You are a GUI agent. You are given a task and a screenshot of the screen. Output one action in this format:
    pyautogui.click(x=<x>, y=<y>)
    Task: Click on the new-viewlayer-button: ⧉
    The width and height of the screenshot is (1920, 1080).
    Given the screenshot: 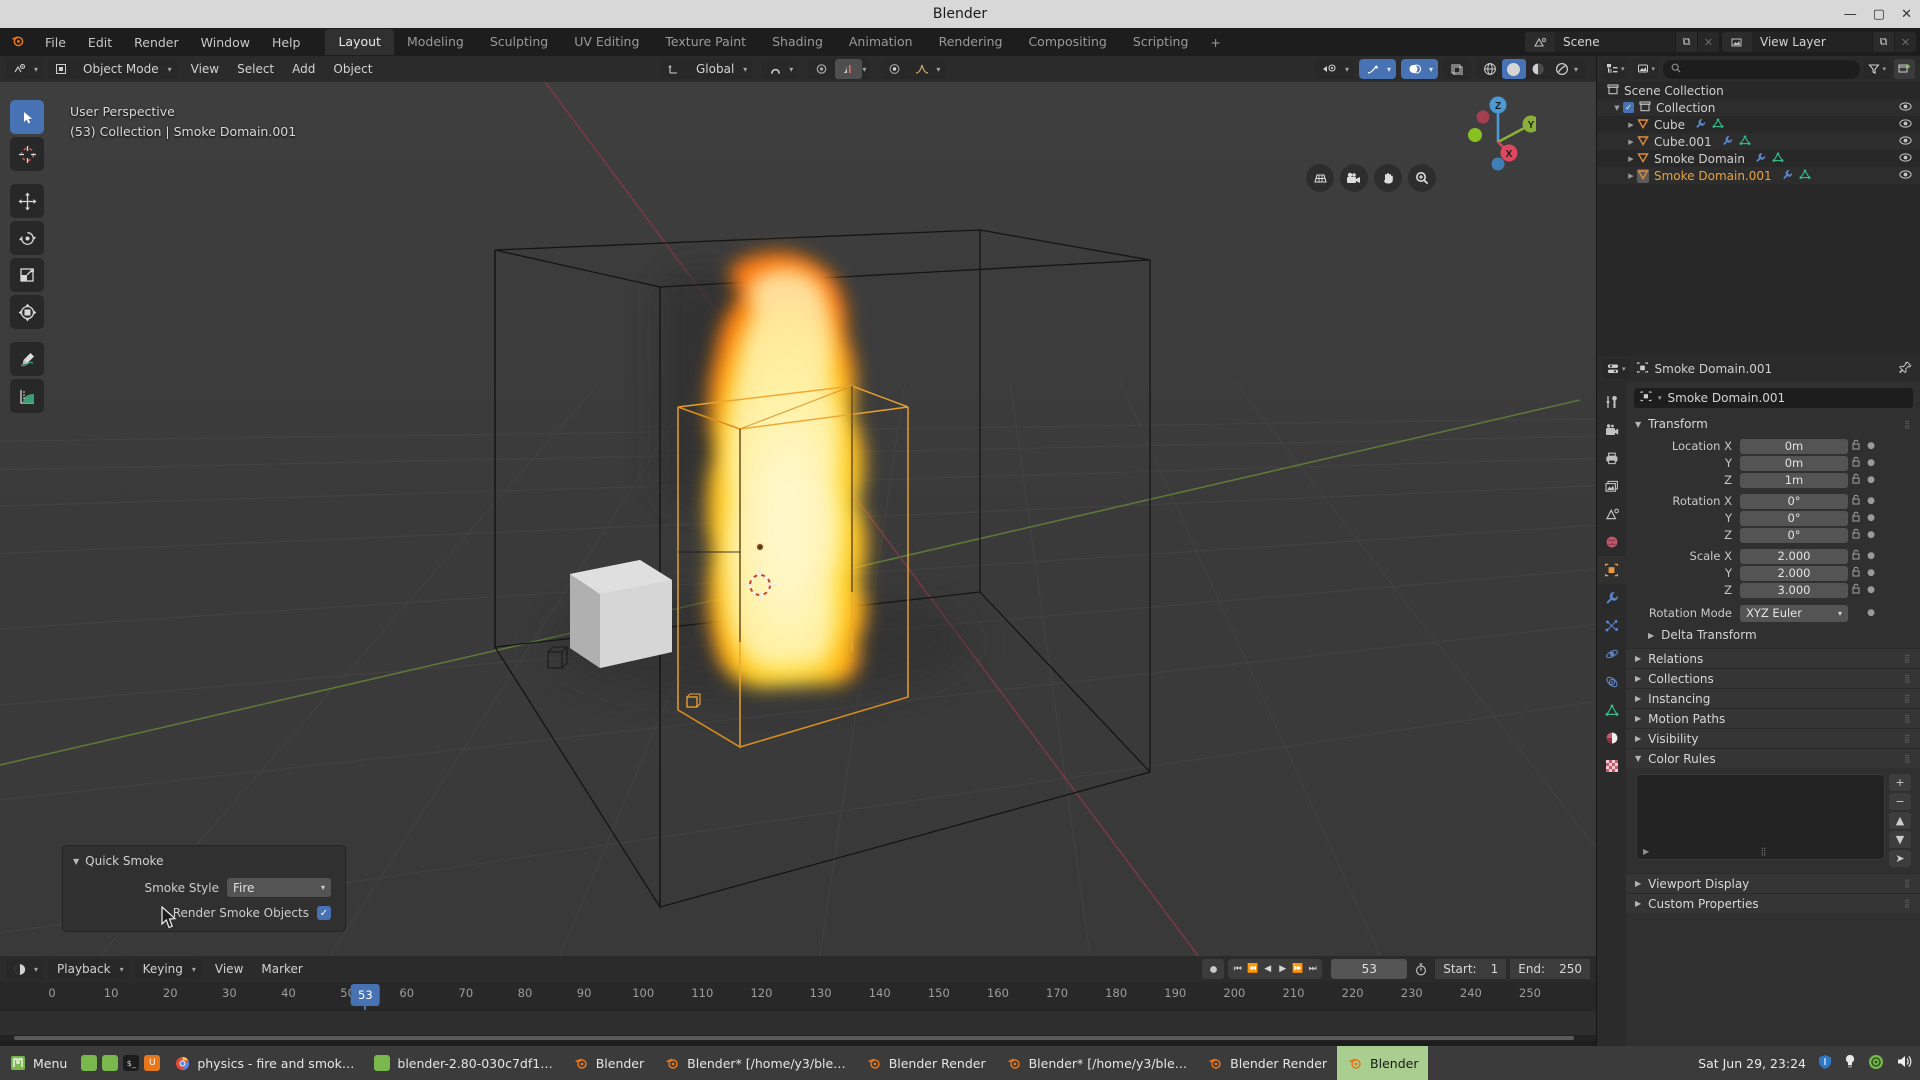 What is the action you would take?
    pyautogui.click(x=1883, y=42)
    